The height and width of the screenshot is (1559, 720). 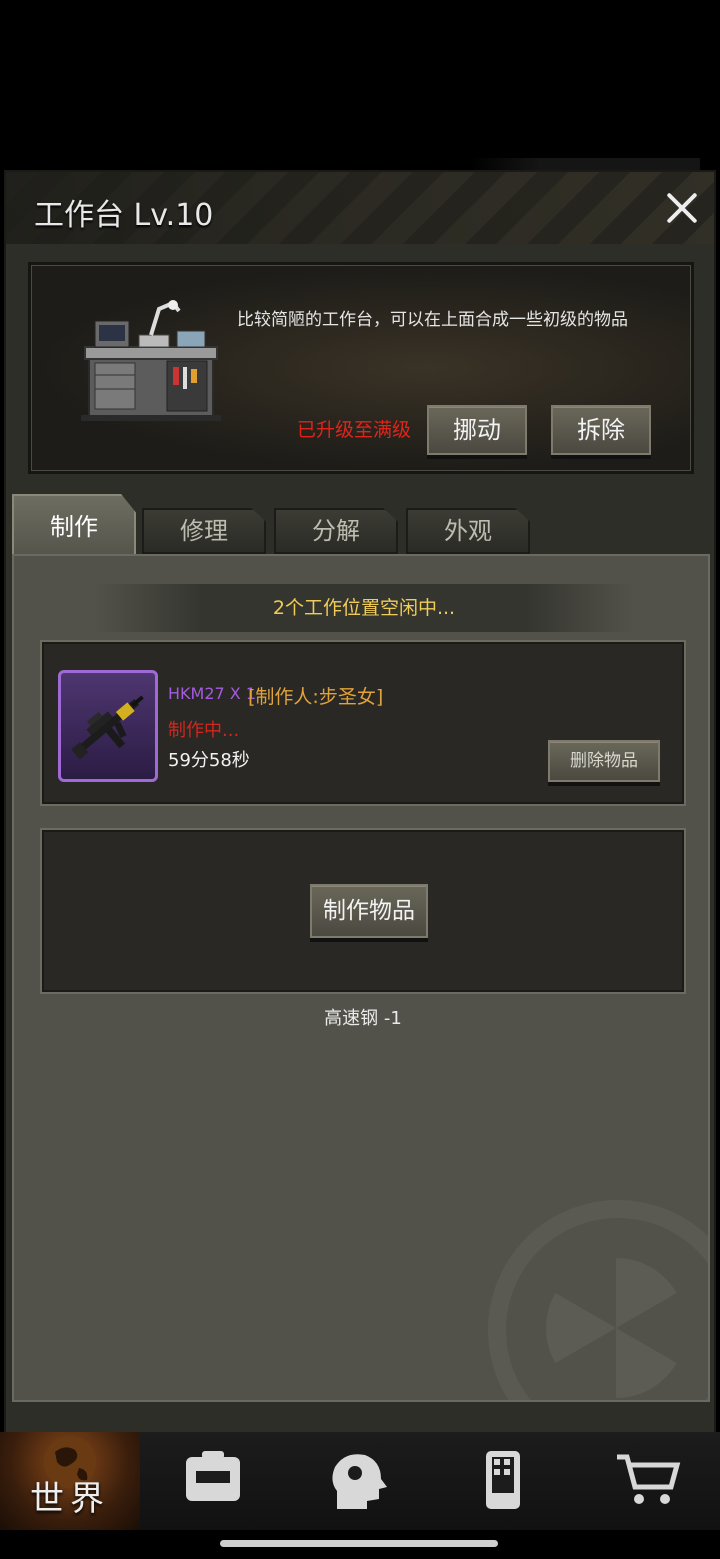 I want to click on crafting-timer: 59分58秒, so click(x=209, y=760).